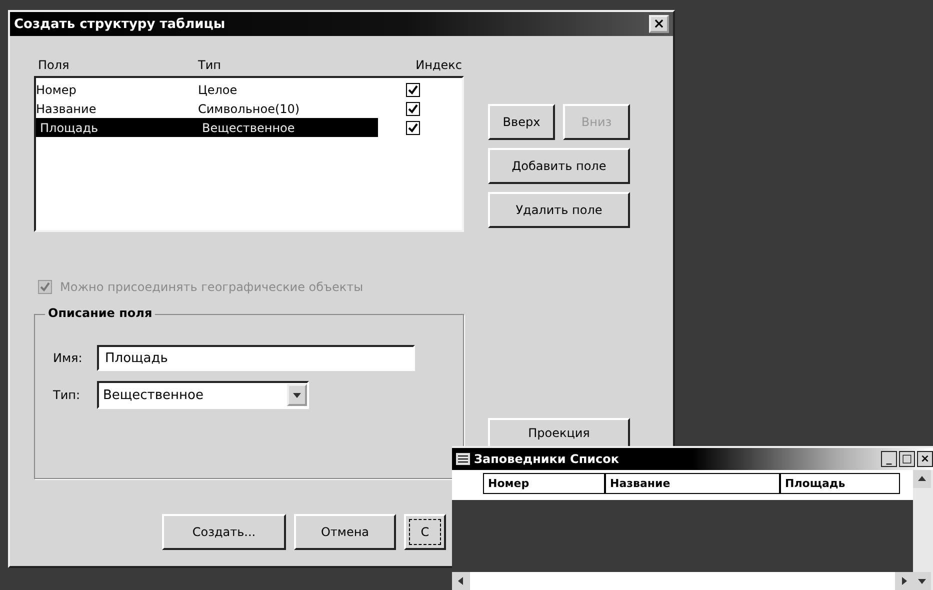 The image size is (933, 590). Describe the element at coordinates (922, 479) in the screenshot. I see `scroll-up-icon` at that location.